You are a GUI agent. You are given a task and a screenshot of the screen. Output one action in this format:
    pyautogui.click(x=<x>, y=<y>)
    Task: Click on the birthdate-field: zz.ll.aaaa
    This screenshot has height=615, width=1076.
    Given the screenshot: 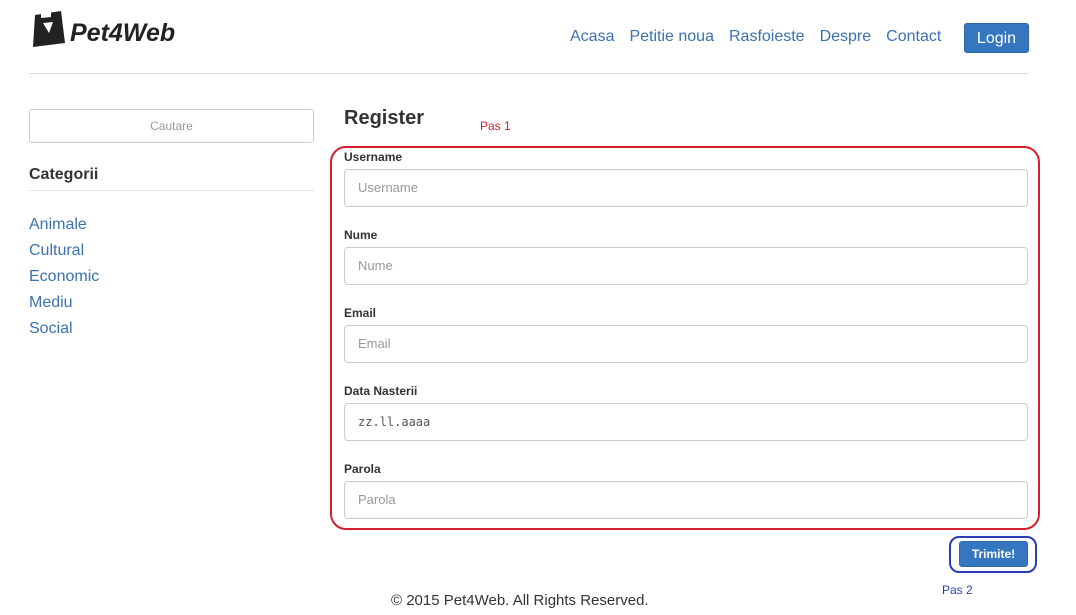 What is the action you would take?
    pyautogui.click(x=686, y=422)
    